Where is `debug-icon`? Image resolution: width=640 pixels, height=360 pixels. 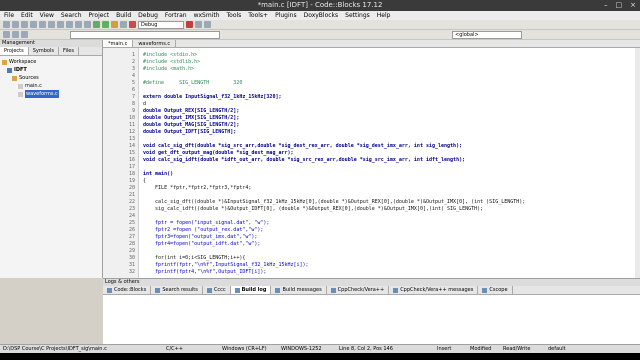
debug-icon is located at coordinates (189, 24).